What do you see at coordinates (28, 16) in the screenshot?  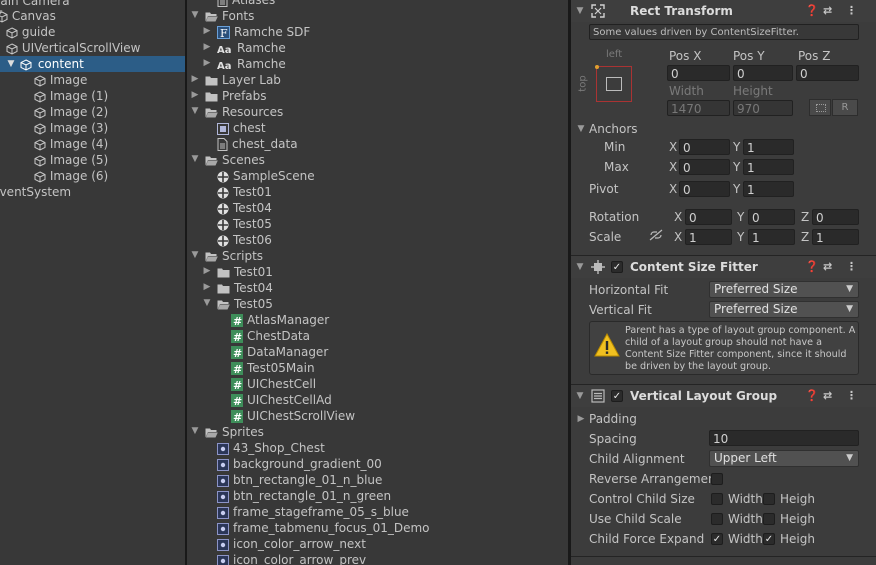 I see `hierarchy-item-canvas: Canvas` at bounding box center [28, 16].